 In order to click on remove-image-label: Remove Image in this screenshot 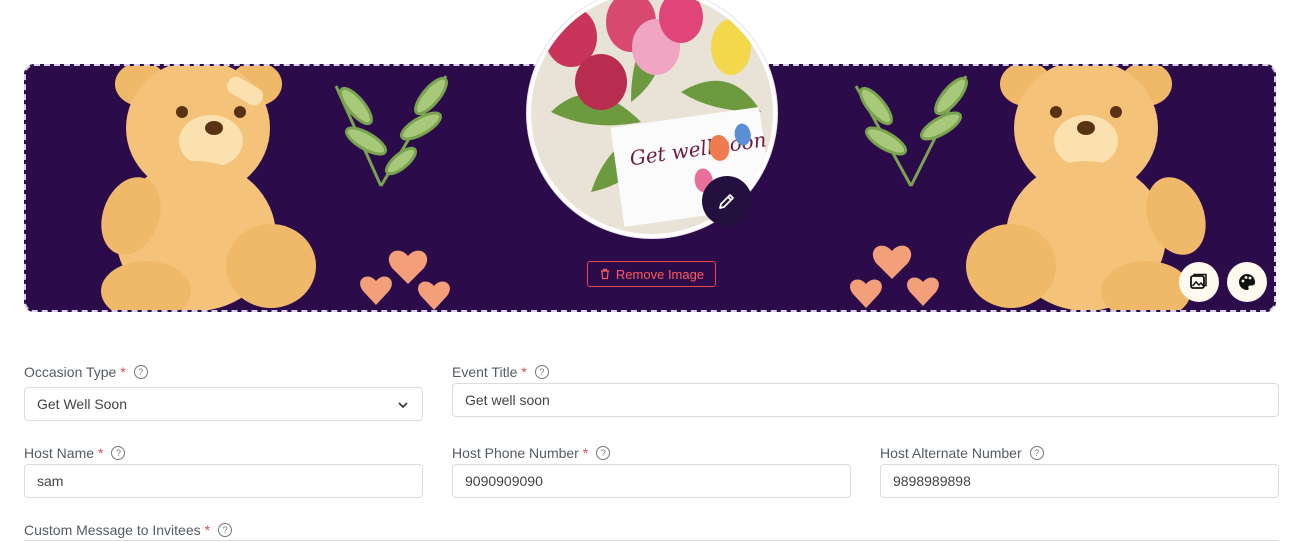, I will do `click(660, 274)`.